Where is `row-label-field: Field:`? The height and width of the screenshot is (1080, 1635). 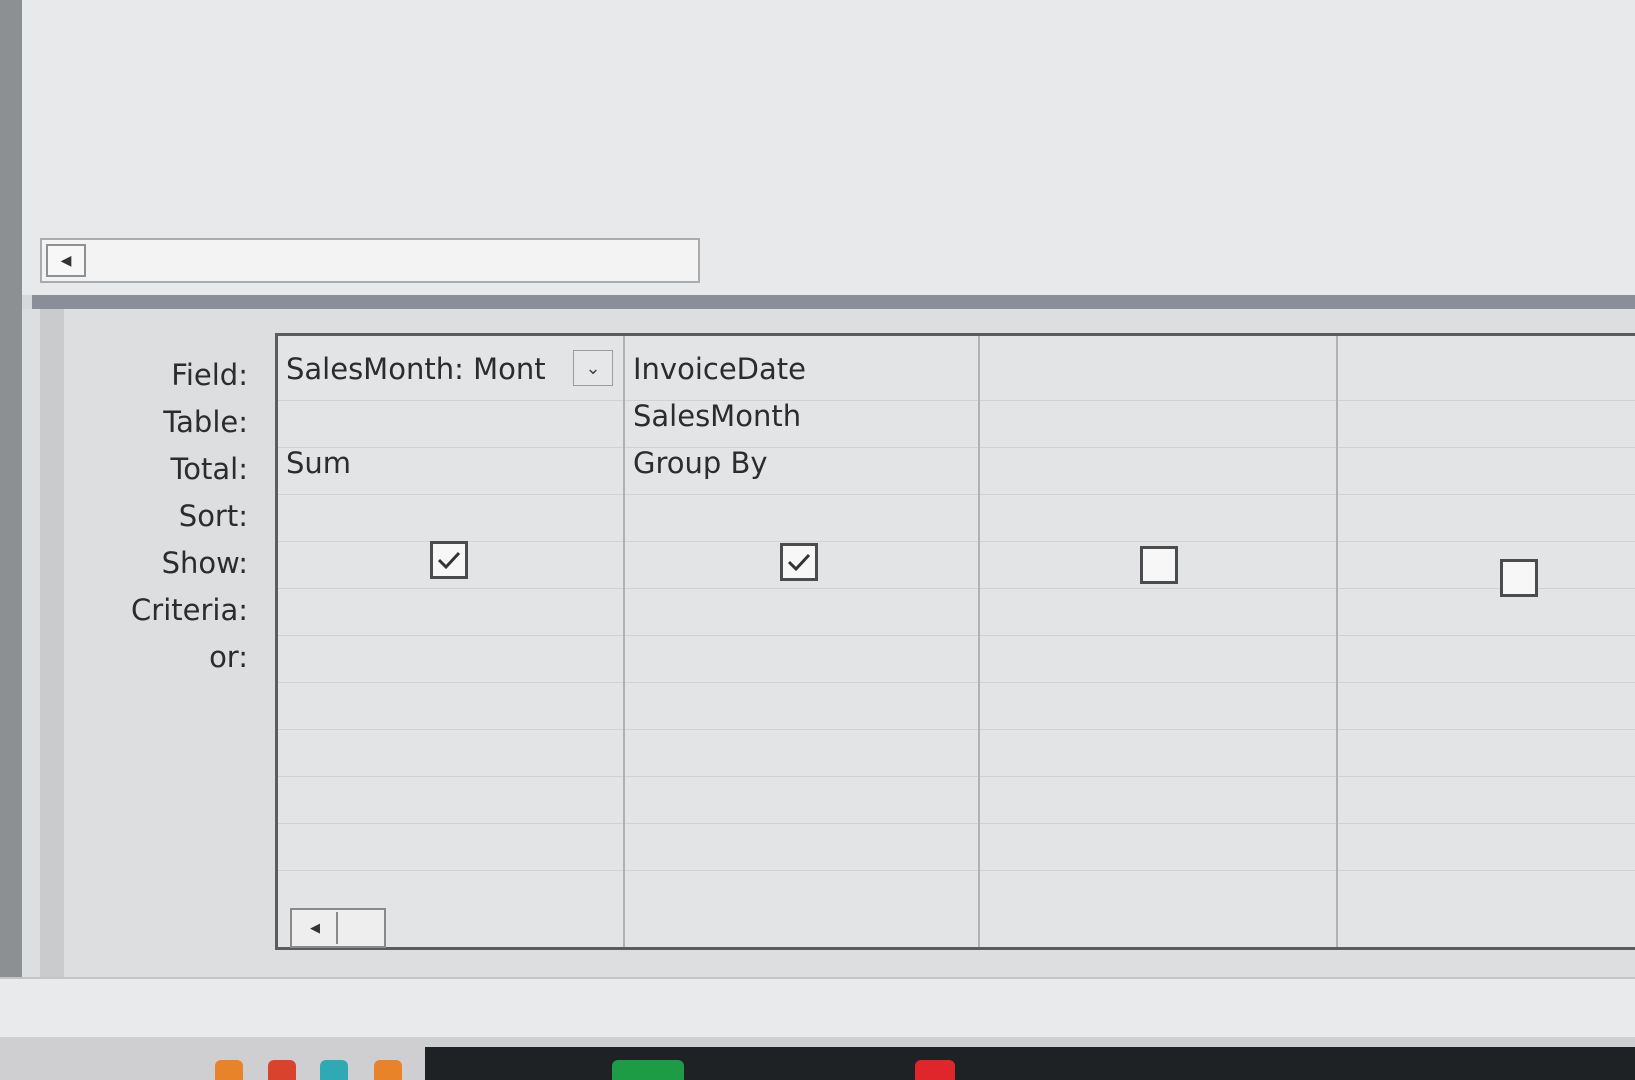
row-label-field: Field: is located at coordinates (209, 375).